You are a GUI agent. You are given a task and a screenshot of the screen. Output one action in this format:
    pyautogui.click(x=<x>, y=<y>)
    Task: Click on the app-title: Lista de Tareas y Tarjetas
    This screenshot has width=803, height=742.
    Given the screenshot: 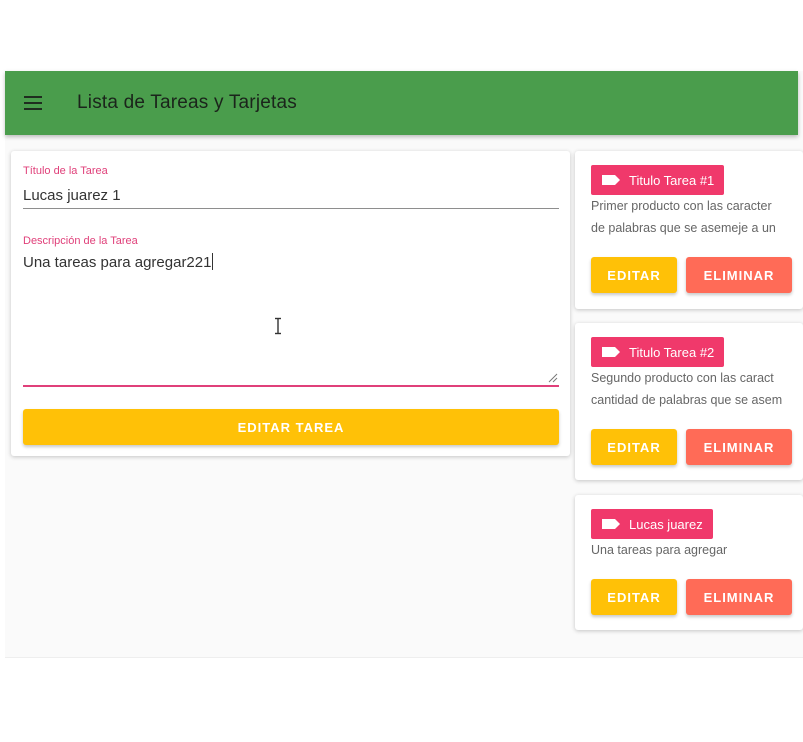 What is the action you would take?
    pyautogui.click(x=187, y=102)
    